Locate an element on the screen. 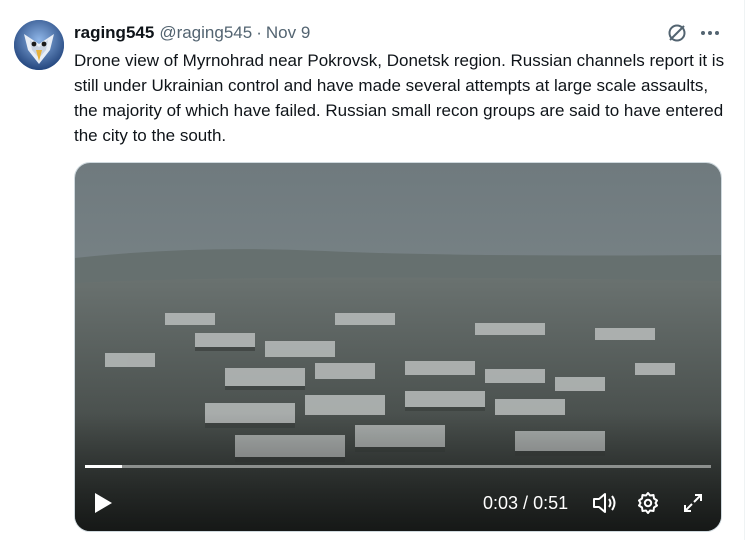 The height and width of the screenshot is (540, 752). video-controls: 0:03 / 0:51 is located at coordinates (398, 503).